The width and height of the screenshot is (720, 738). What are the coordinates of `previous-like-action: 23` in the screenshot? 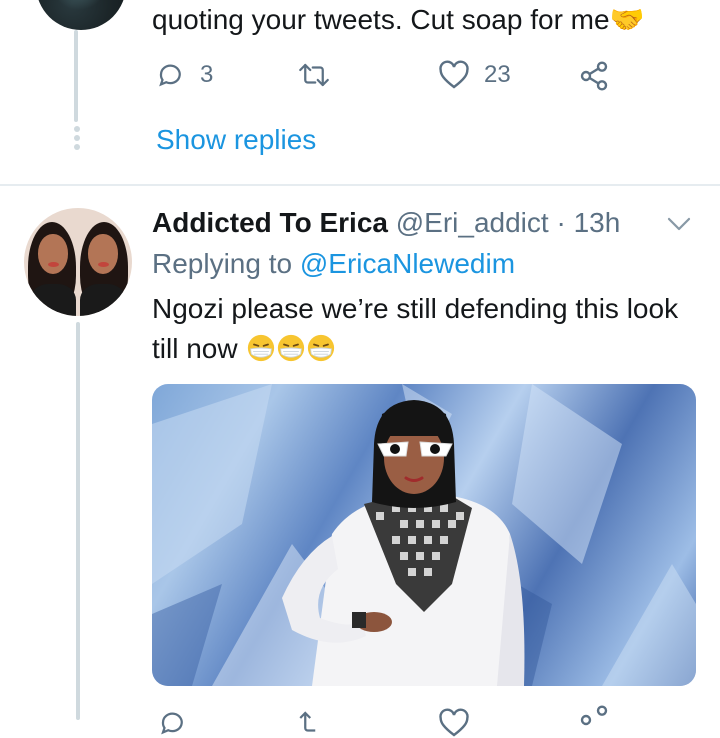 It's located at (474, 75).